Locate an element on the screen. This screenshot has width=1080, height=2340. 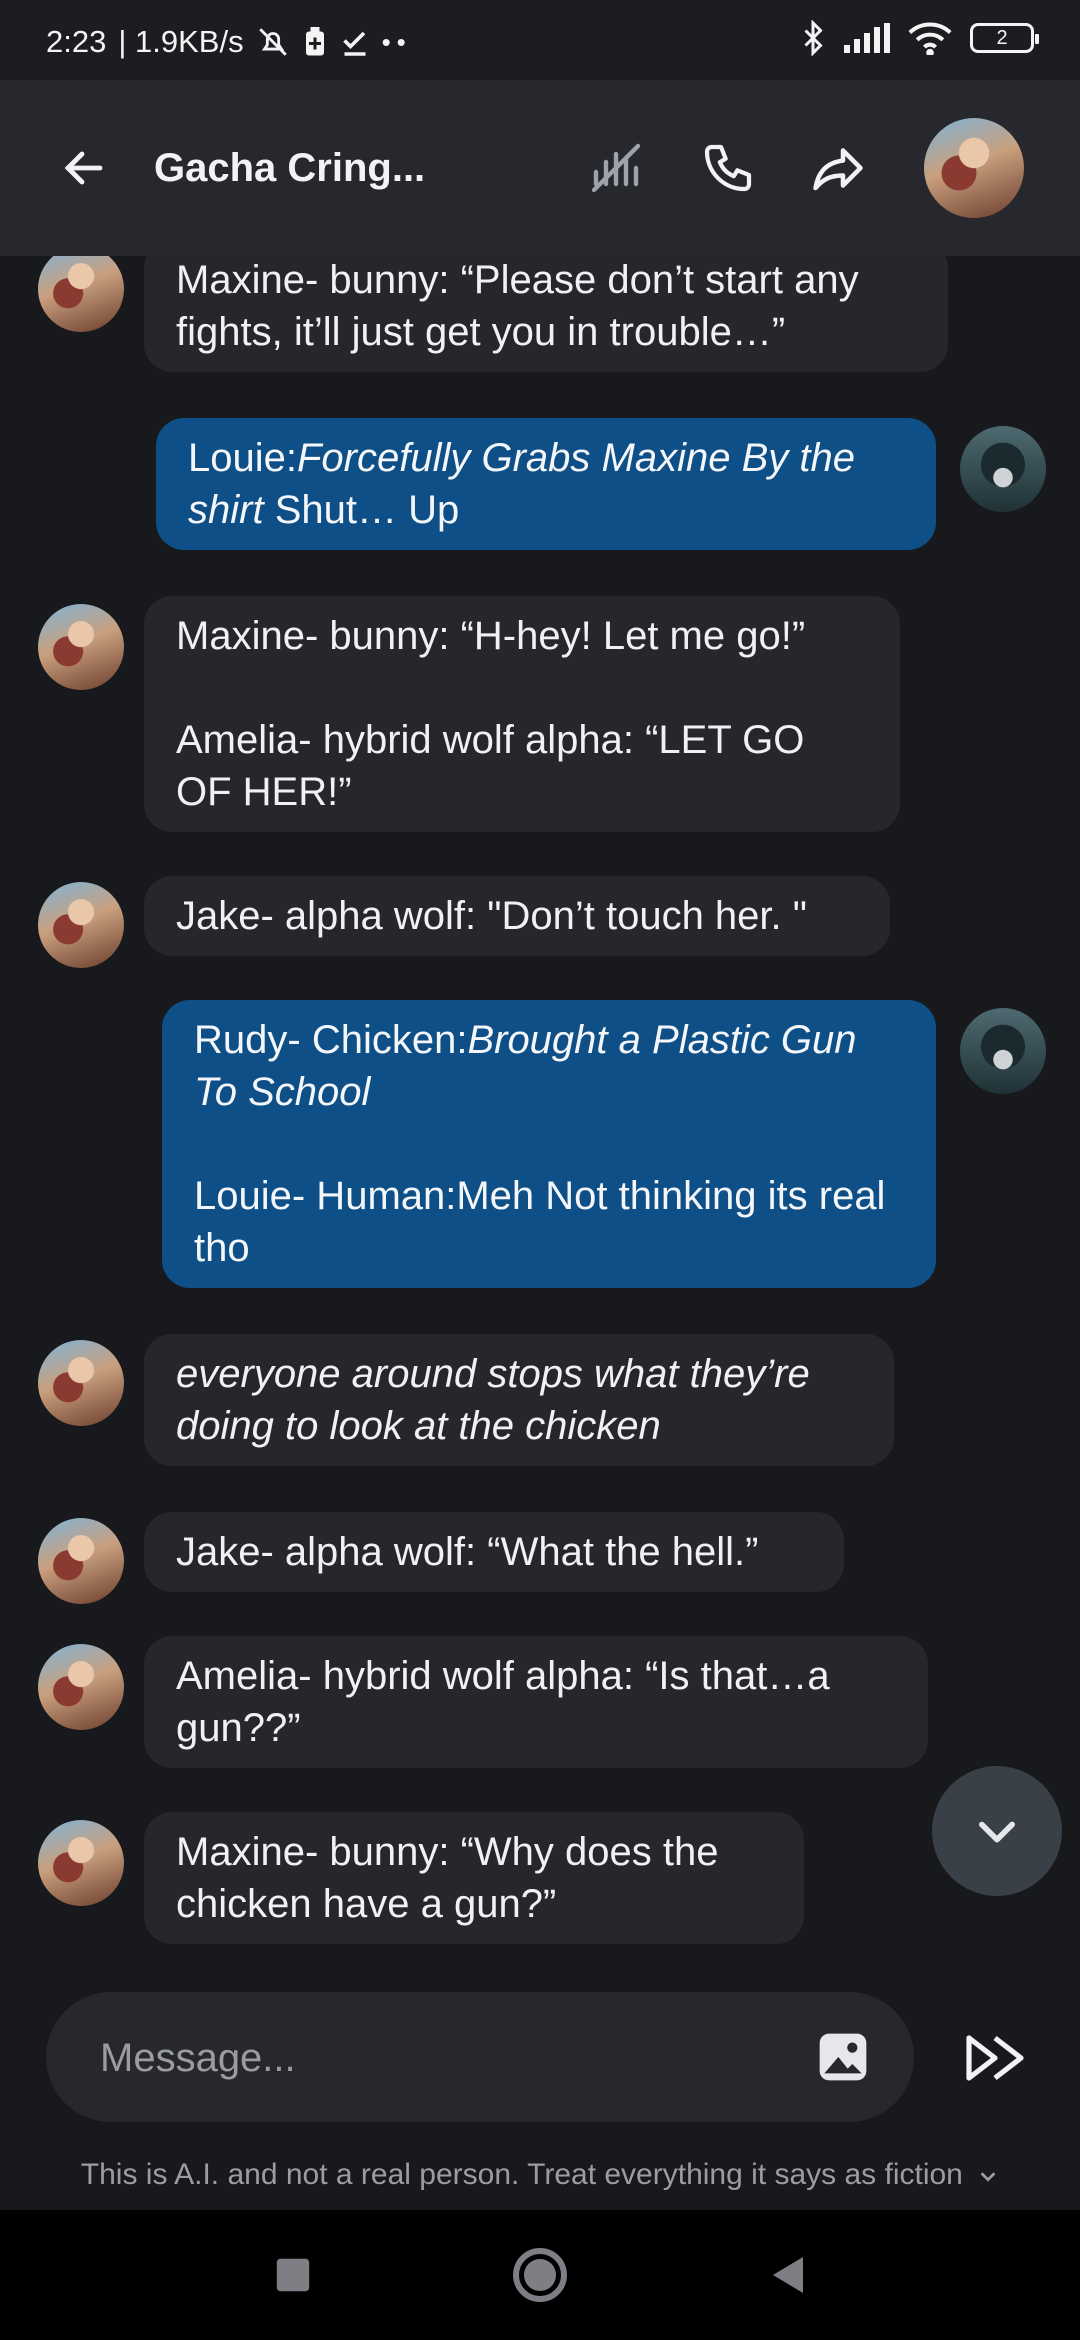
circle-icon is located at coordinates (540, 2275).